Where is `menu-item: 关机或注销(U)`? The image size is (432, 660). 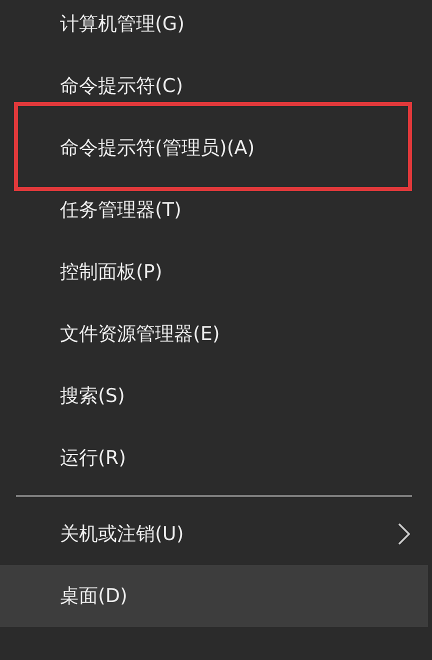 menu-item: 关机或注销(U) is located at coordinates (214, 534).